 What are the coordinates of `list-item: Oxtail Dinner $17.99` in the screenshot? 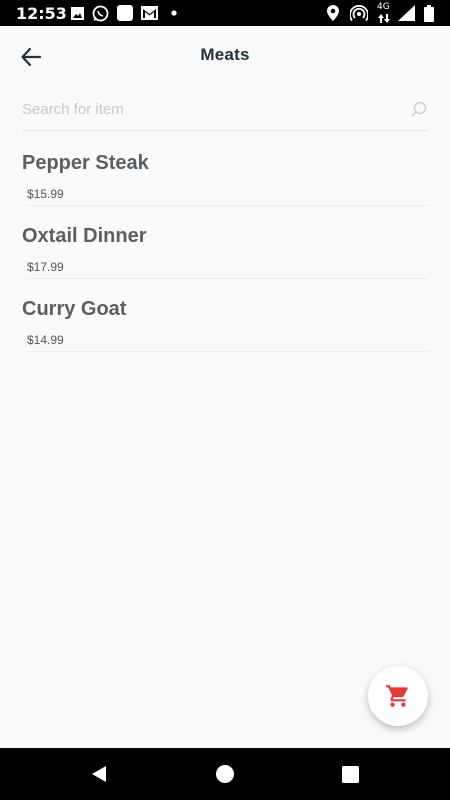 It's located at (225, 249).